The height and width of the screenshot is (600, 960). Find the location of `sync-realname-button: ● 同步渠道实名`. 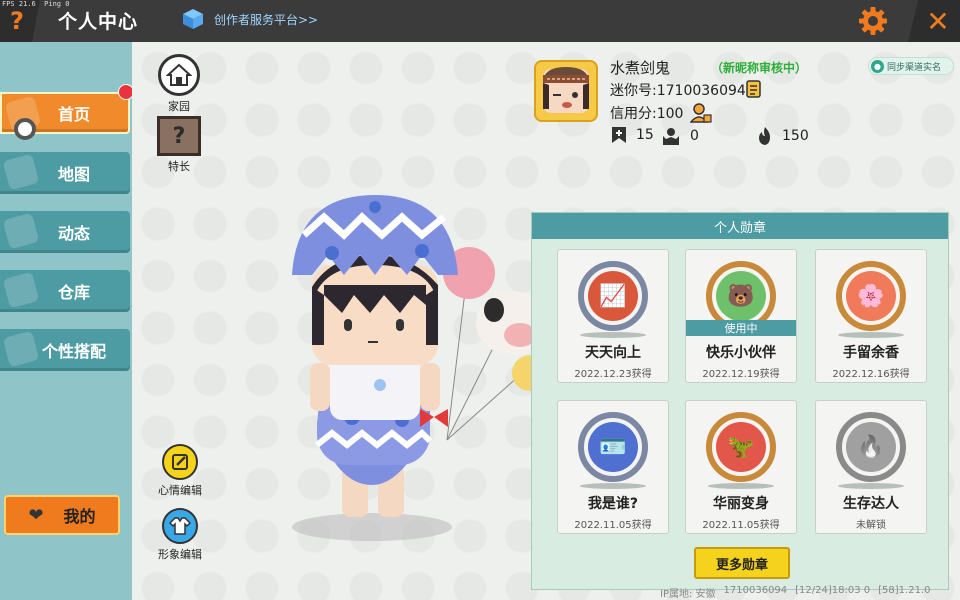

sync-realname-button: ● 同步渠道实名 is located at coordinates (911, 66).